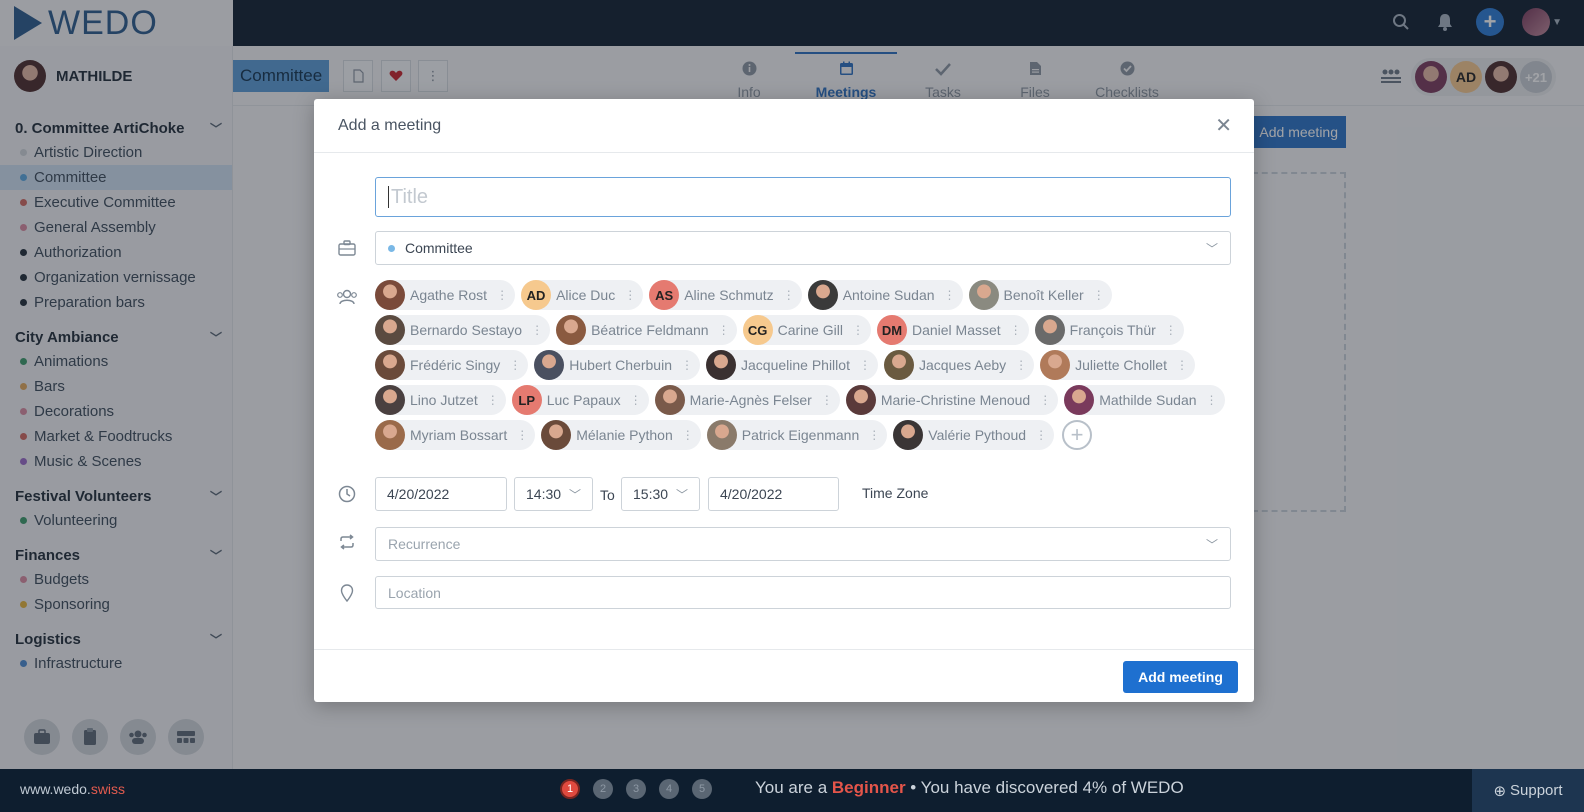  Describe the element at coordinates (526, 400) in the screenshot. I see `participant-initials: LP` at that location.